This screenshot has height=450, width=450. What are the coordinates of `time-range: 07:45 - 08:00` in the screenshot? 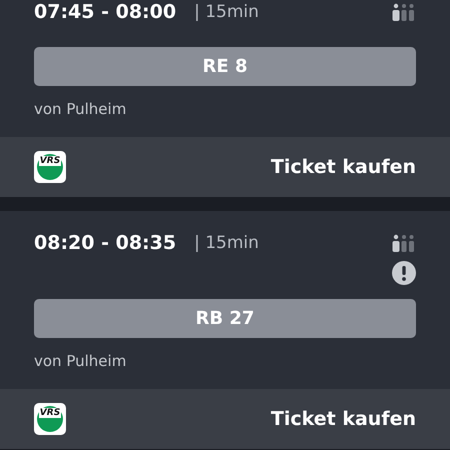 It's located at (105, 12).